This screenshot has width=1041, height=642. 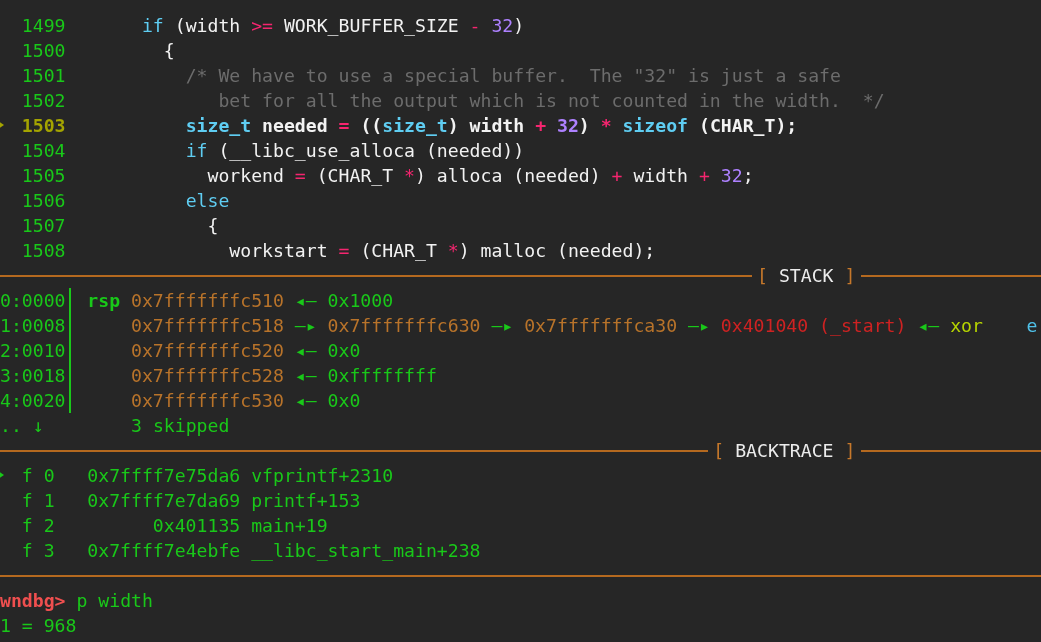 What do you see at coordinates (284, 376) in the screenshot?
I see `pointer-chain: 0x7fffffffc528 ◂— 0xffffffff` at bounding box center [284, 376].